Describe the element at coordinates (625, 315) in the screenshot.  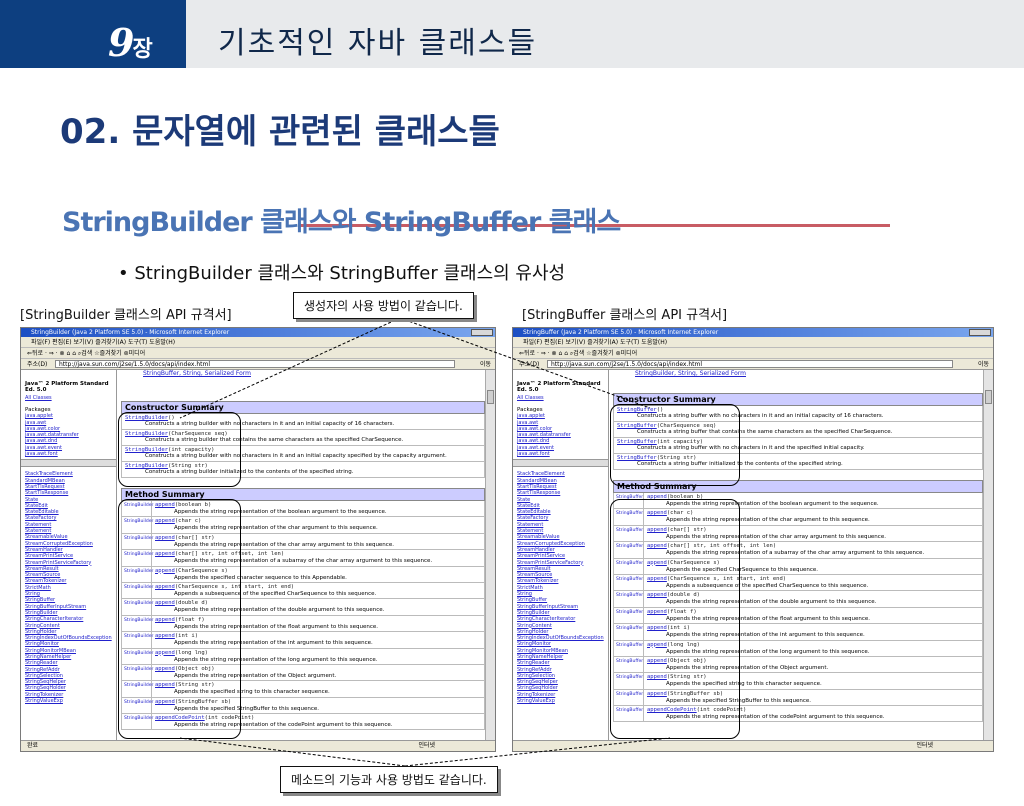
I see `caption-right: [StringBuffer 클래스의 API 규격서]` at that location.